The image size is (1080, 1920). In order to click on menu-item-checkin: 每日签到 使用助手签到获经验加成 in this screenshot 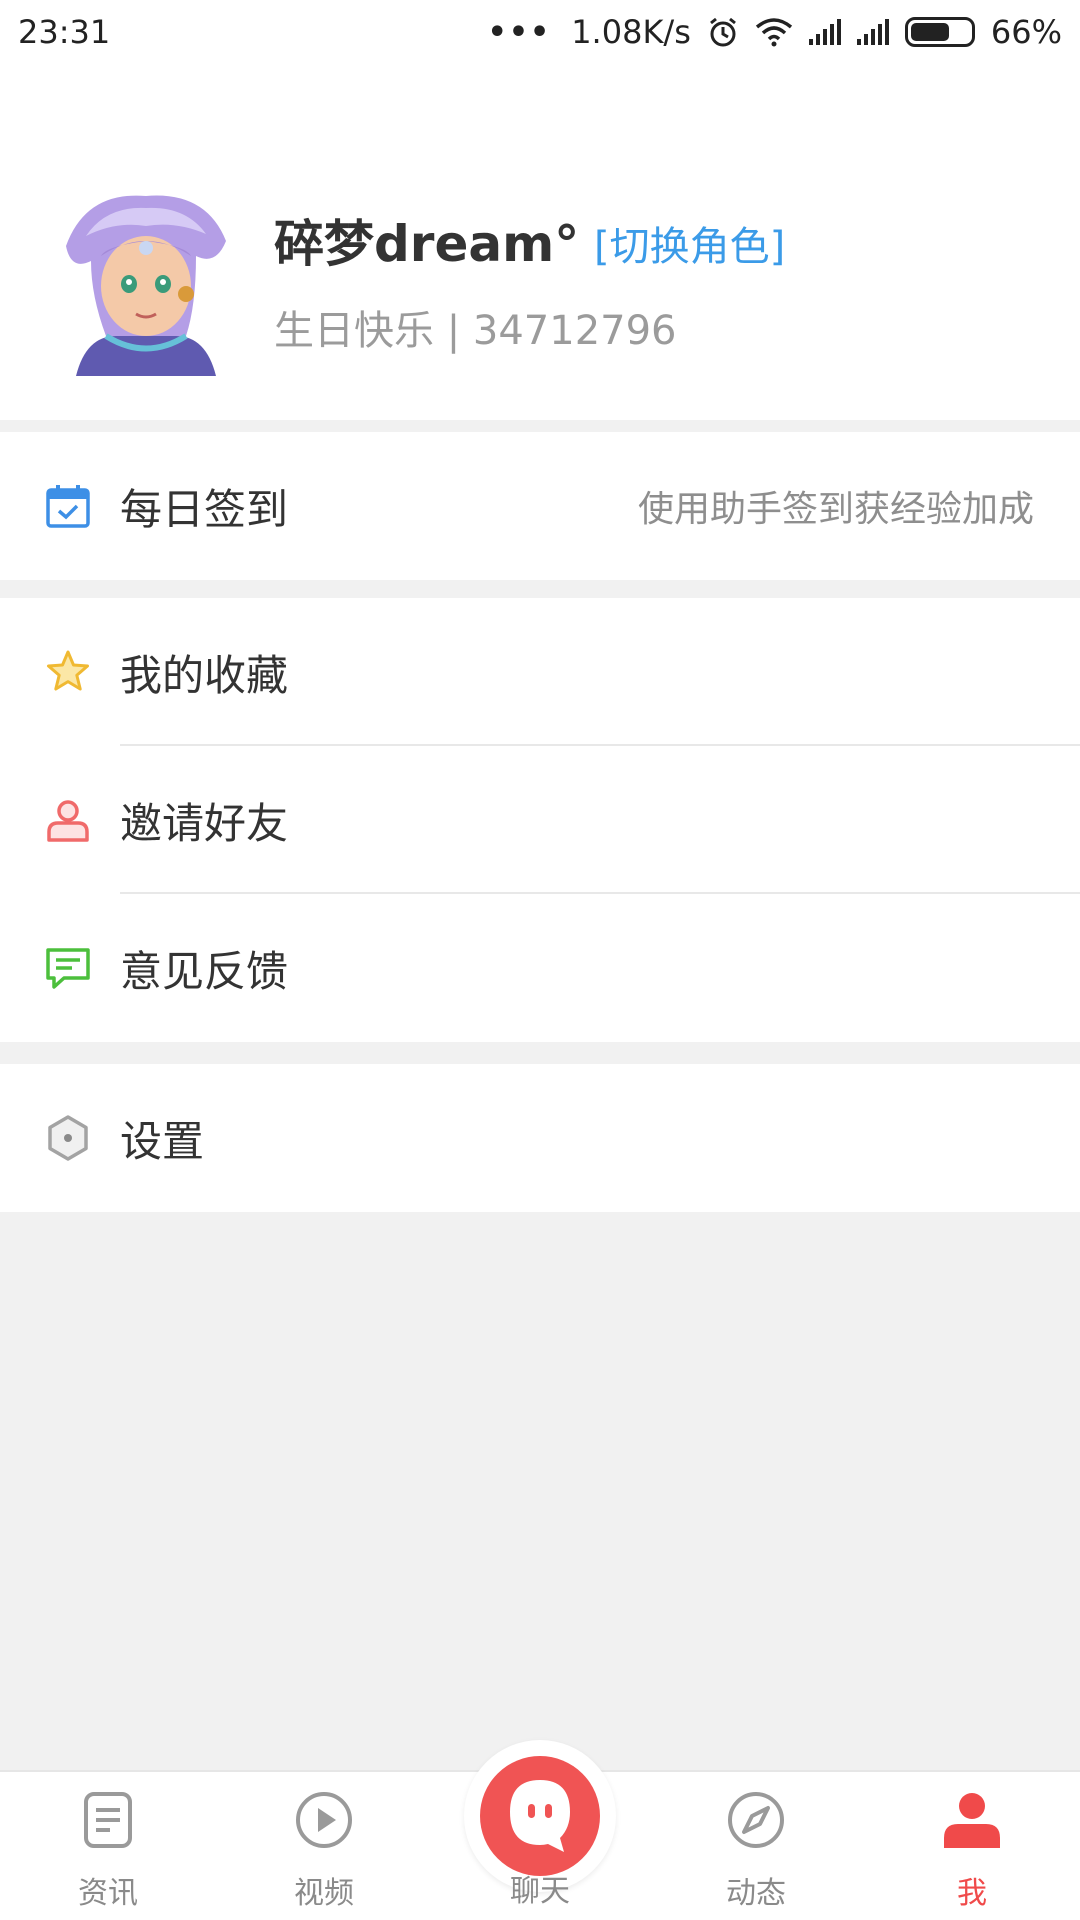, I will do `click(540, 506)`.